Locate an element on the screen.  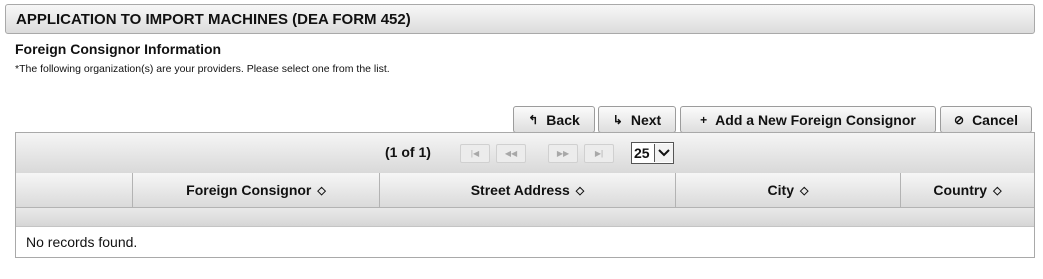
previous-page-button: ◀◀ is located at coordinates (511, 153).